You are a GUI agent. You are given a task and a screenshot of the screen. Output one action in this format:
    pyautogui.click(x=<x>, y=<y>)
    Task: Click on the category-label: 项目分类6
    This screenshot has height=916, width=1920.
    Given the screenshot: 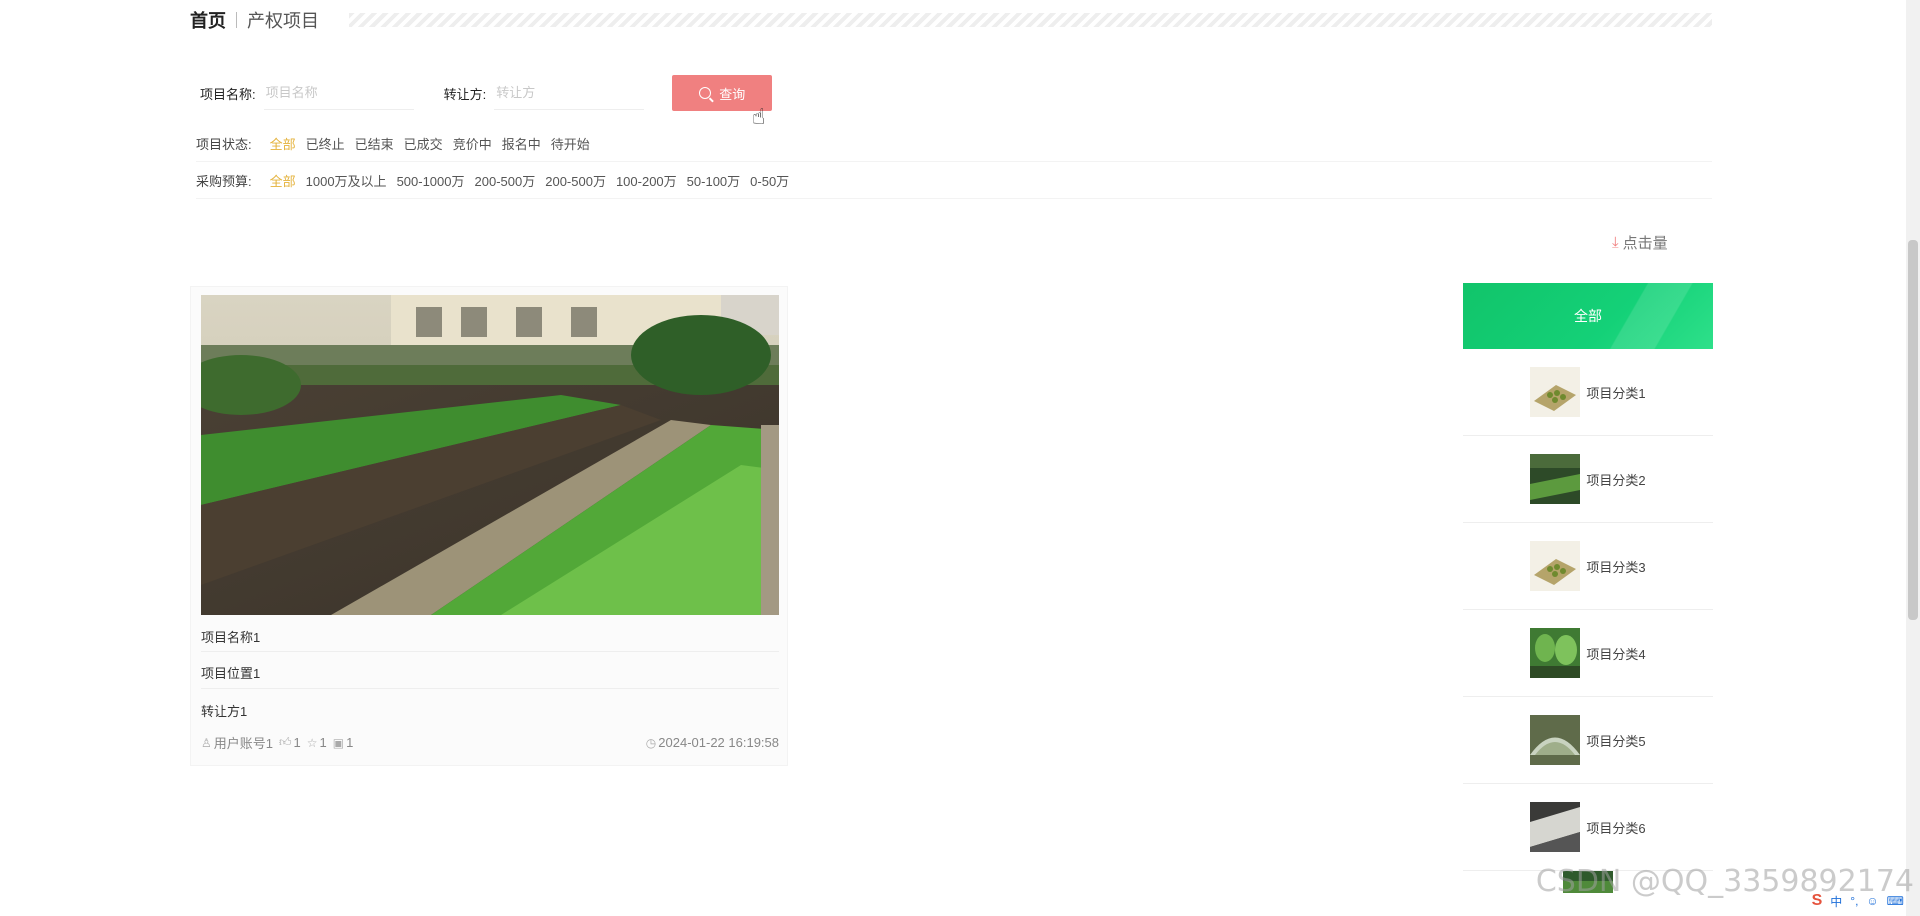 What is the action you would take?
    pyautogui.click(x=1616, y=828)
    